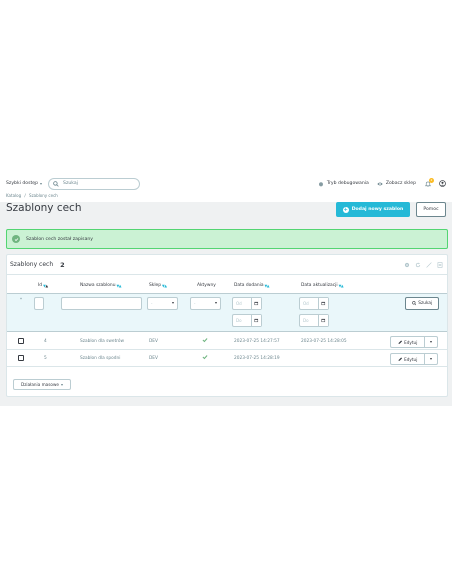 This screenshot has width=452, height=584. Describe the element at coordinates (442, 183) in the screenshot. I see `user-menu` at that location.